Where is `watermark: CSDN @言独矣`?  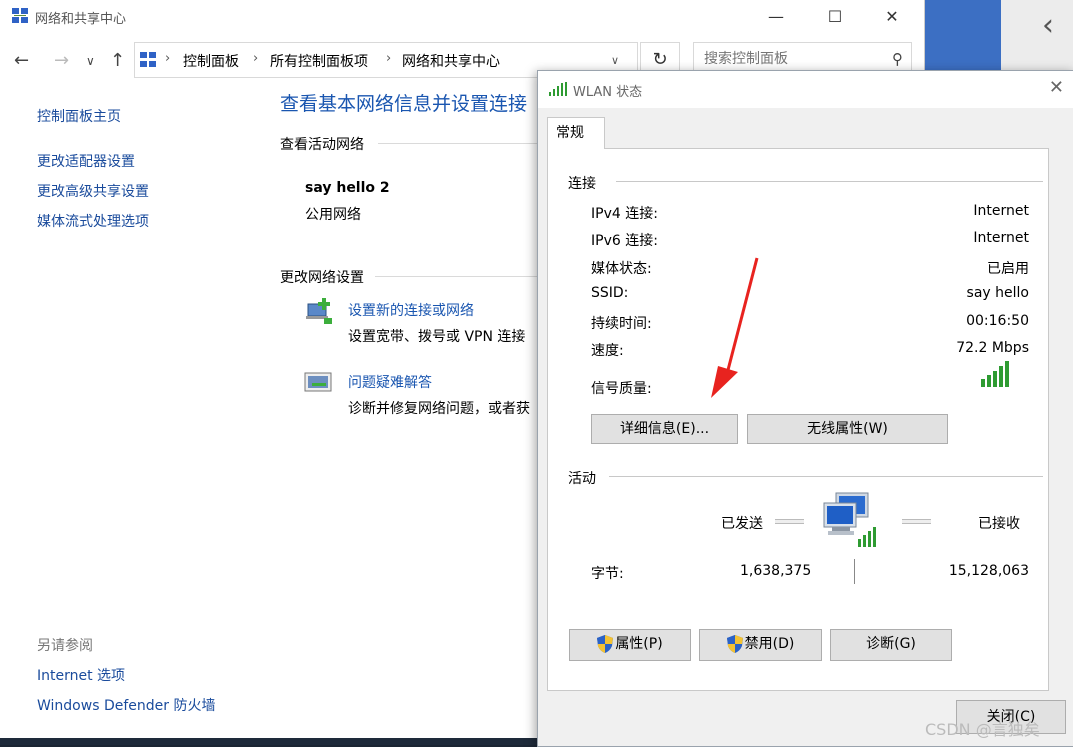 watermark: CSDN @言独矣 is located at coordinates (982, 729).